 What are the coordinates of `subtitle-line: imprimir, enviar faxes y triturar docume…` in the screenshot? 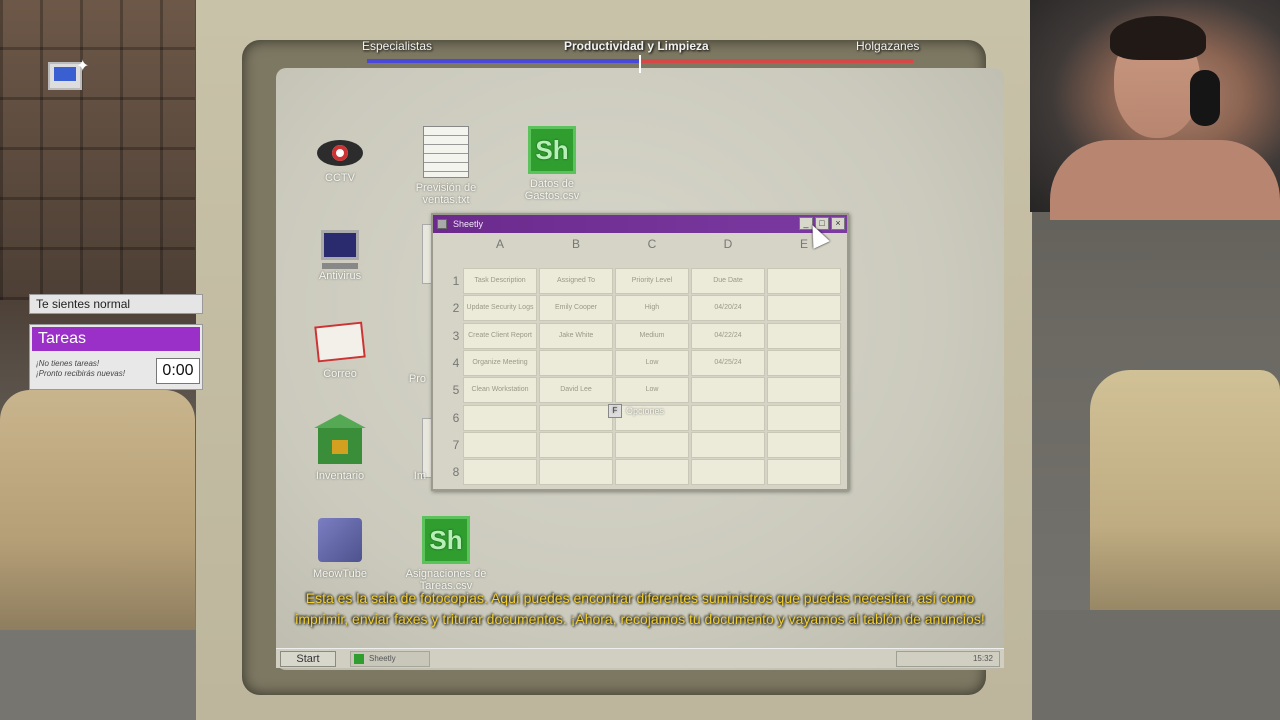 It's located at (640, 619).